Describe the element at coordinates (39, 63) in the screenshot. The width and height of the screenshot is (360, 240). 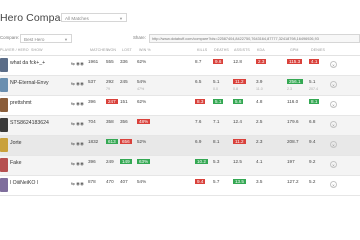
I see `player-name: what da fck+_+` at that location.